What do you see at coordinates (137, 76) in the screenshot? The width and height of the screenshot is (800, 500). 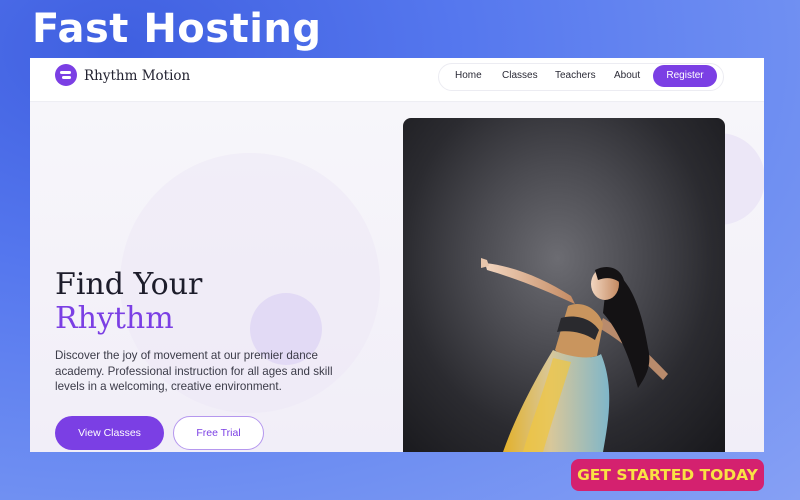 I see `brand-name: Rhythm Motion` at bounding box center [137, 76].